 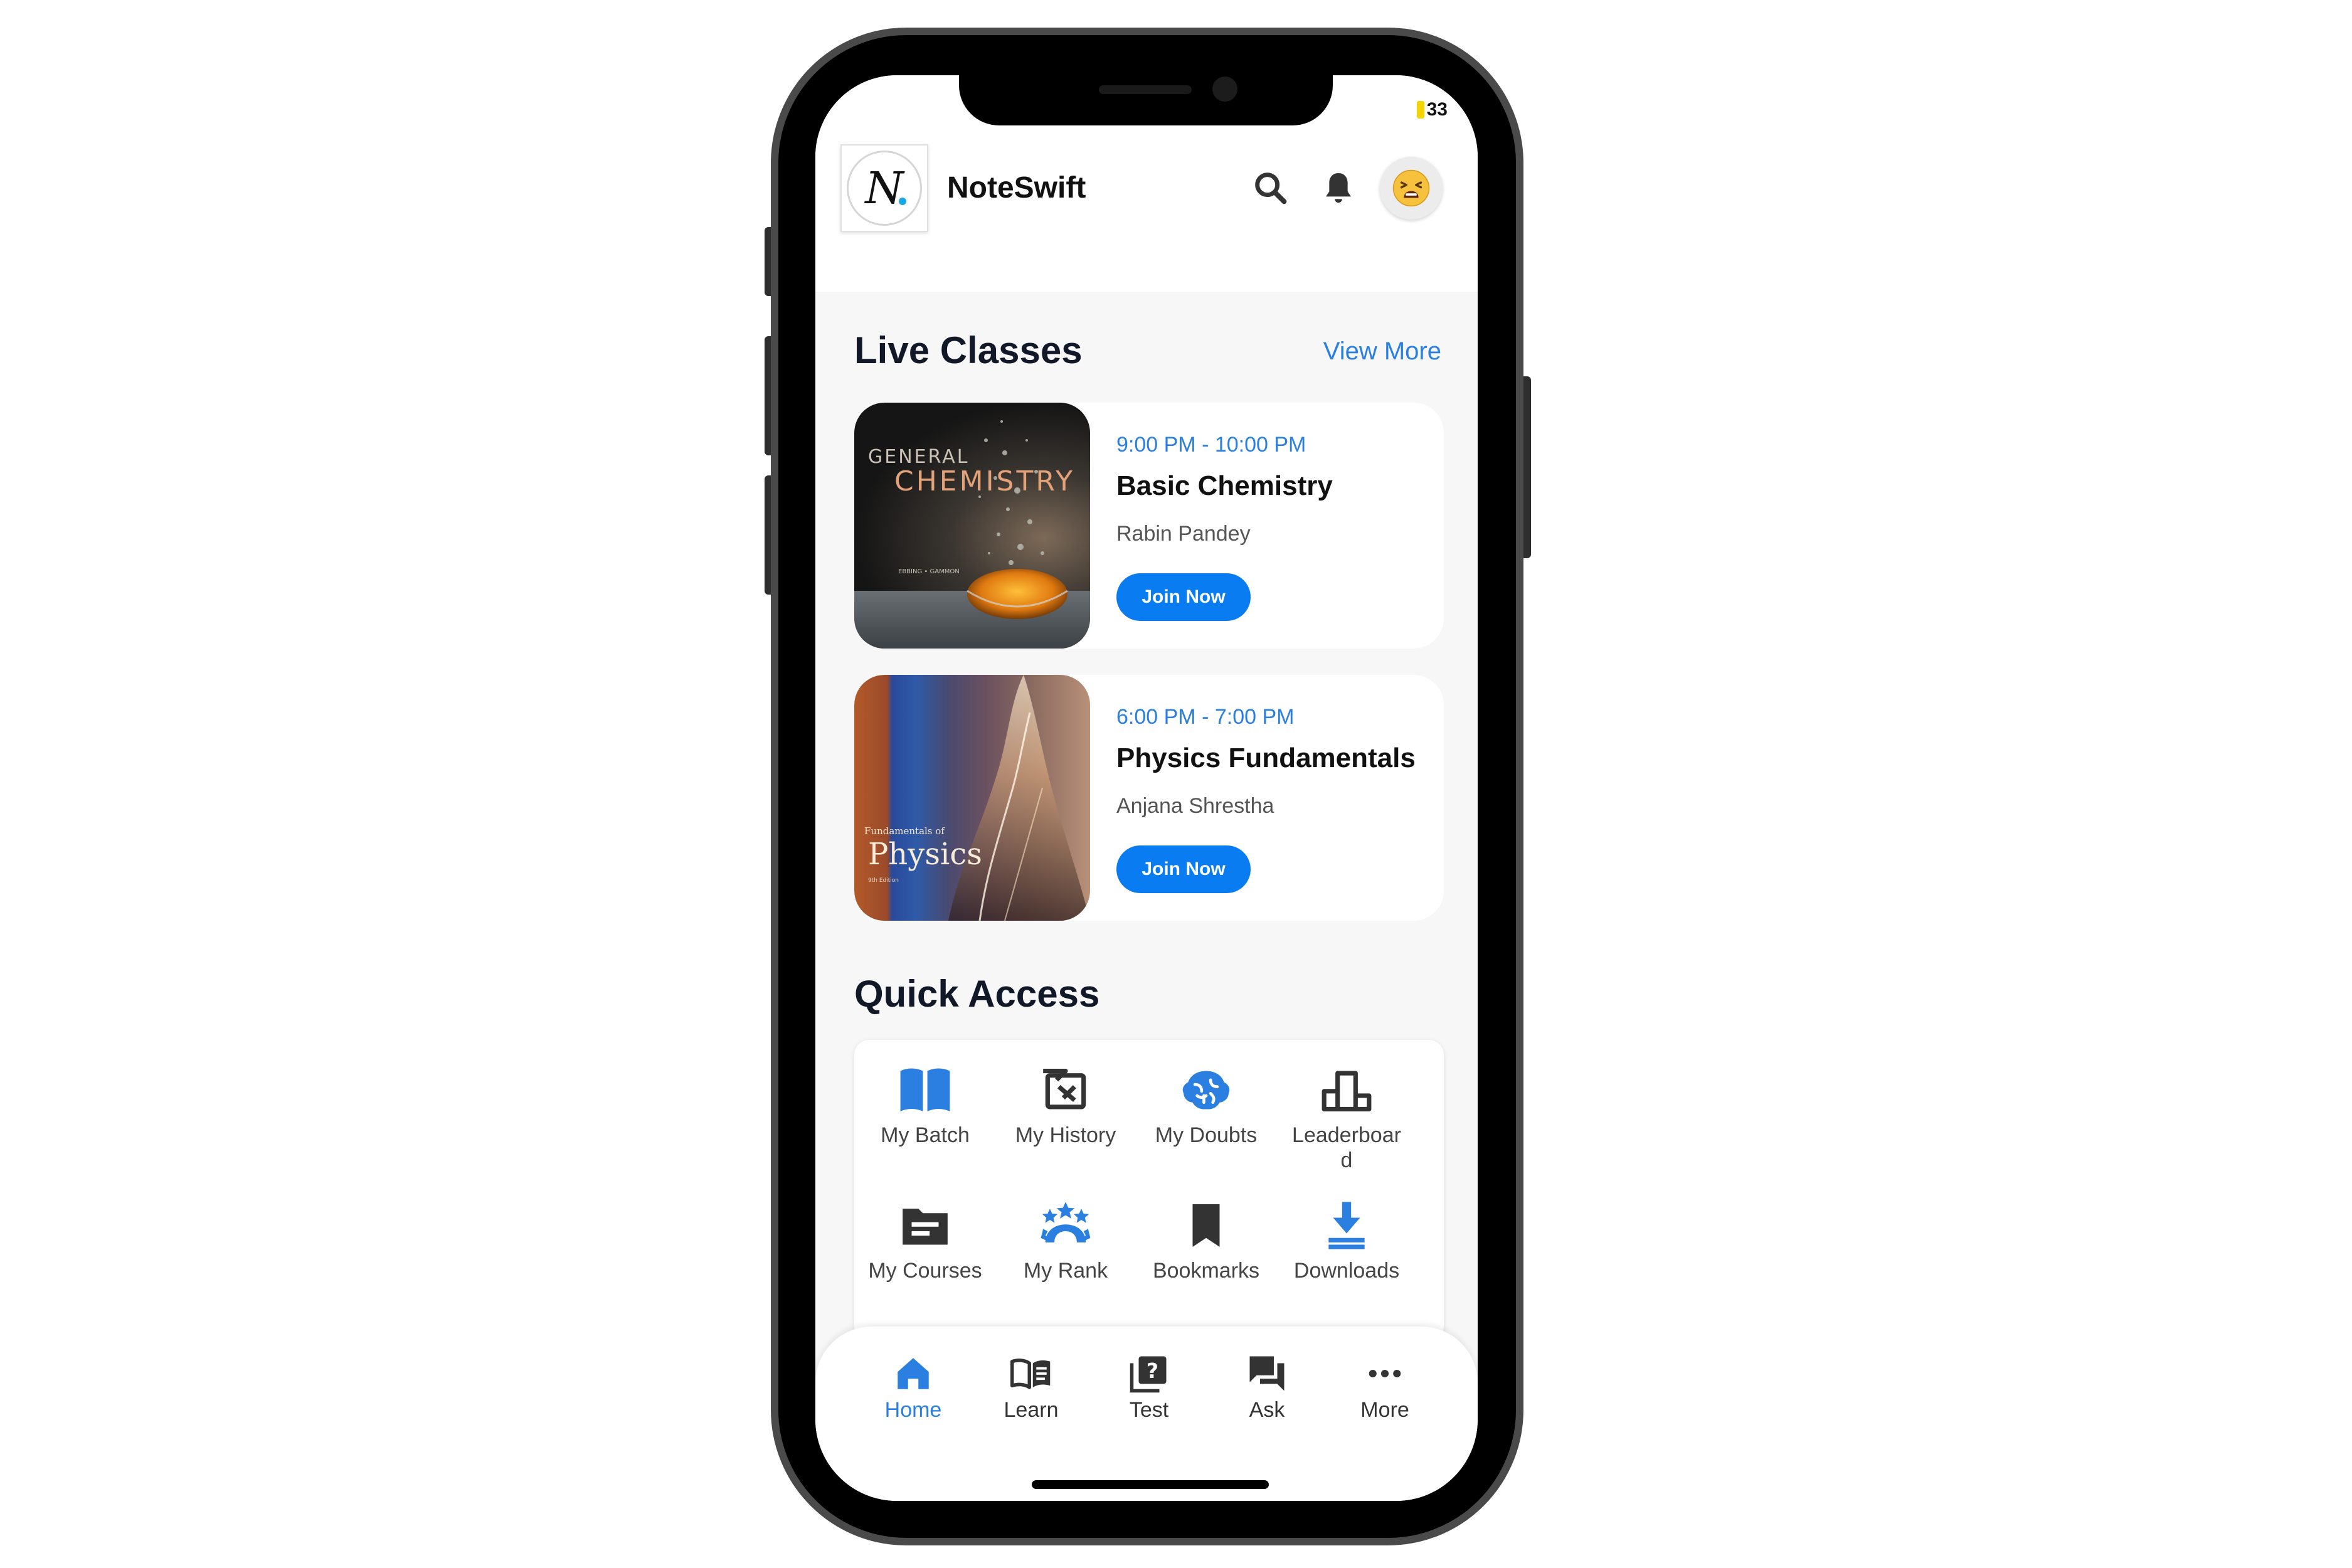 I want to click on physics-book-cover: Fundamentals of Physics 9th Edition, so click(x=972, y=798).